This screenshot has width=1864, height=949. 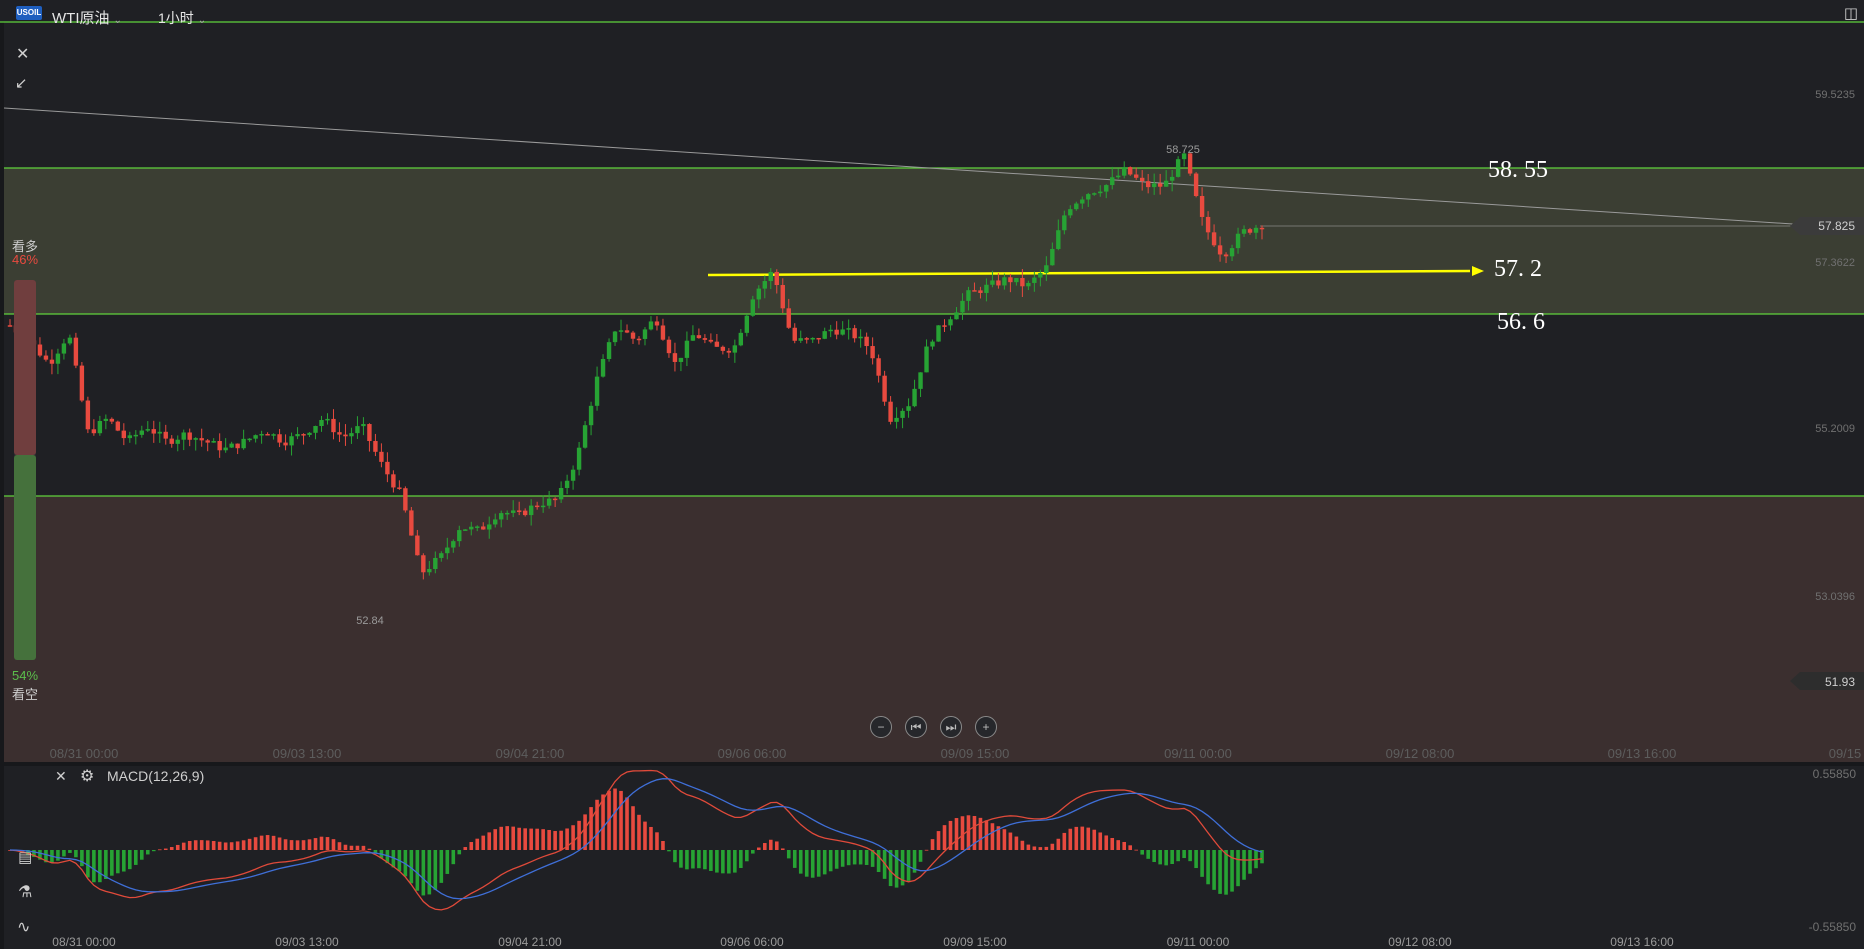 I want to click on collapse-icon: ↙, so click(x=21, y=83).